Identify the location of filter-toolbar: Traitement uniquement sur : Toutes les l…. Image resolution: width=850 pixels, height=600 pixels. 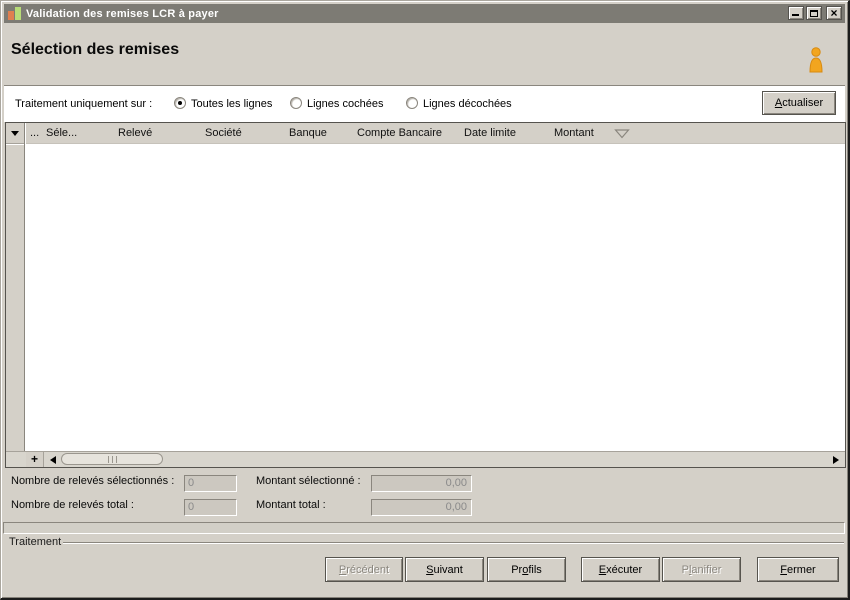
(424, 104).